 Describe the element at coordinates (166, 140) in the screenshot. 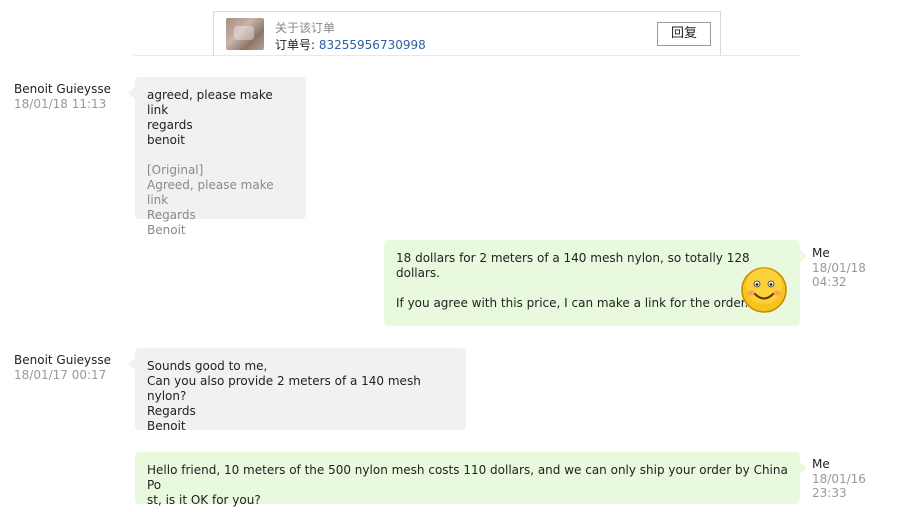

I see `message-line: benoit` at that location.